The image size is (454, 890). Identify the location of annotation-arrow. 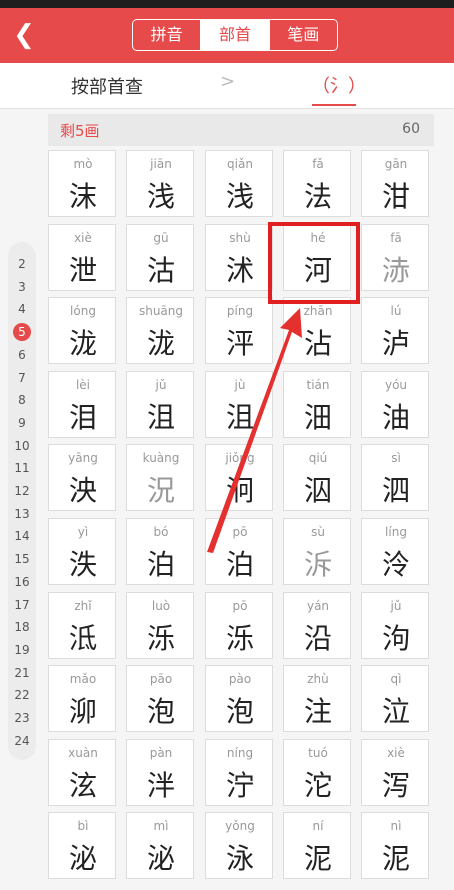
(254, 430).